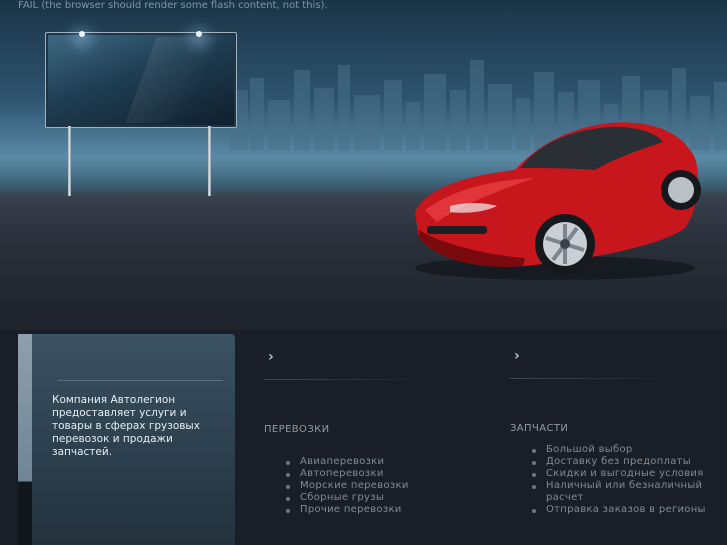  I want to click on list-item: Доставку без предоплаты, so click(624, 462).